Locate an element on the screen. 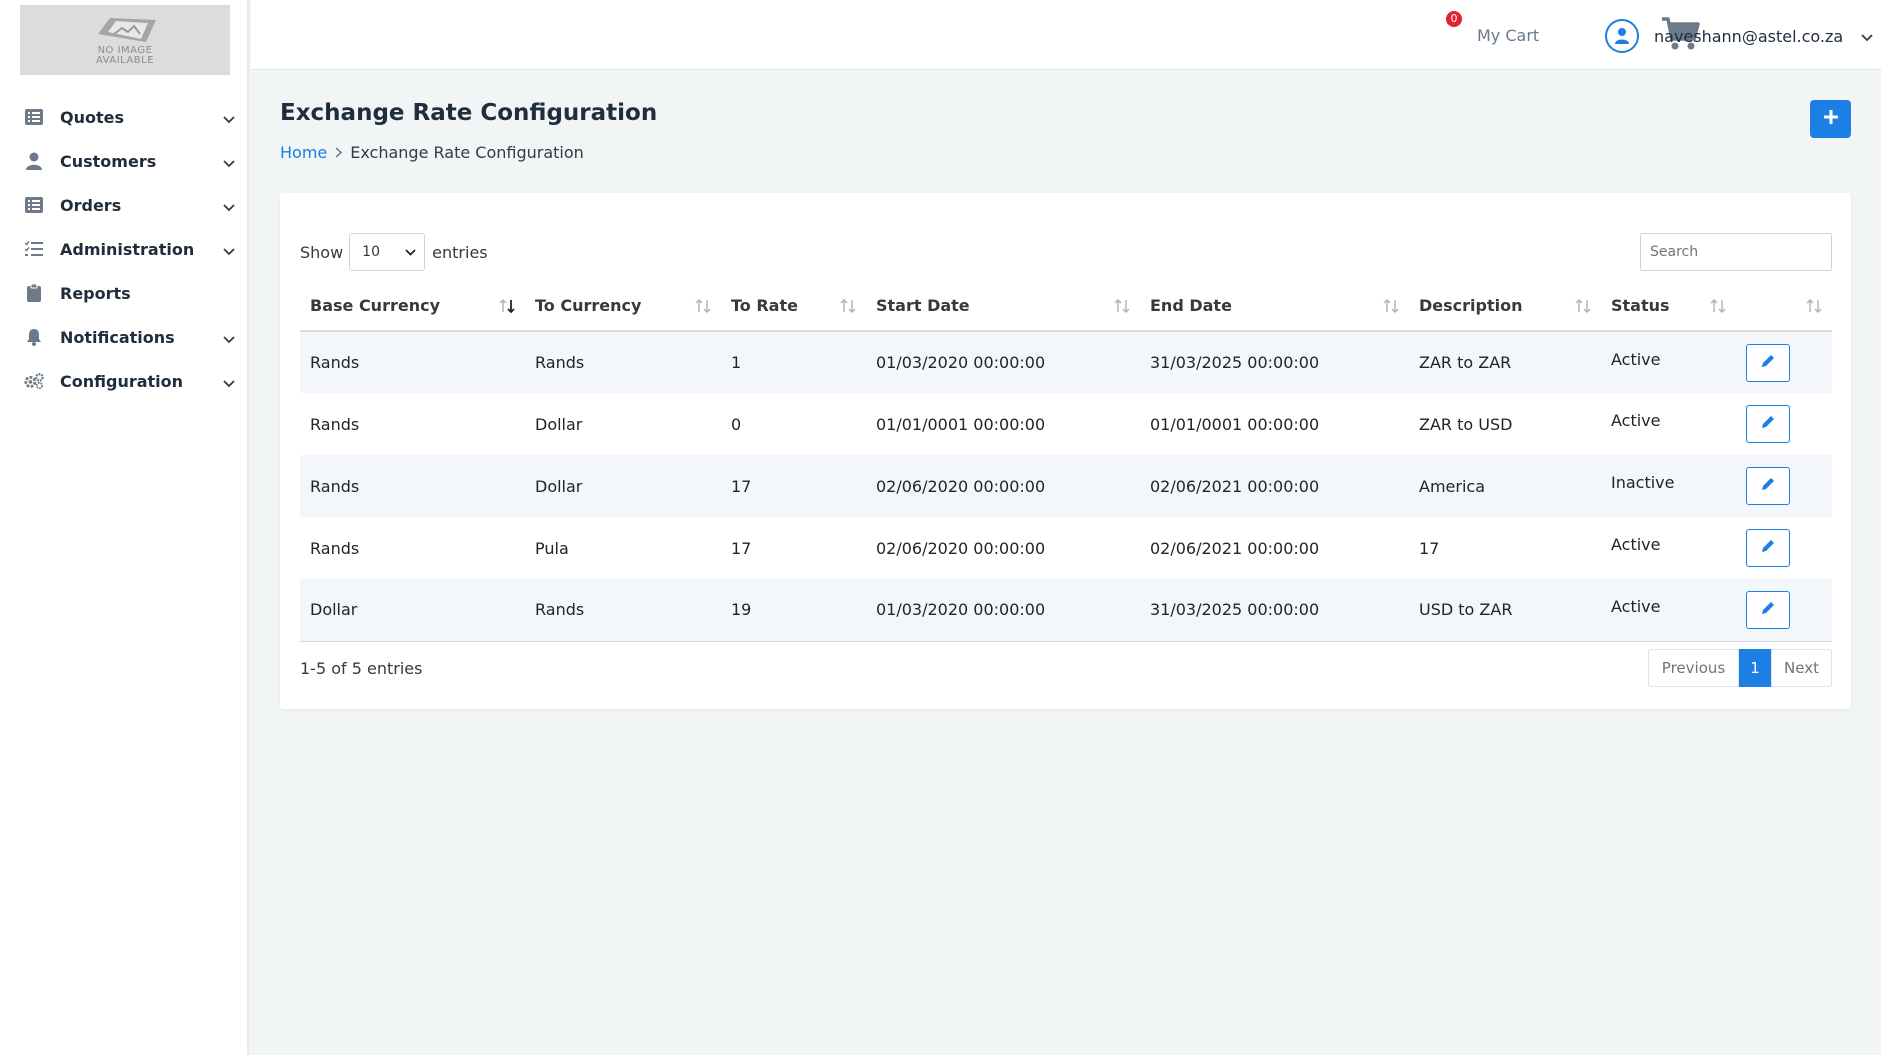 Image resolution: width=1881 pixels, height=1055 pixels. sidebar-item-notifications: Notifications is located at coordinates (124, 337).